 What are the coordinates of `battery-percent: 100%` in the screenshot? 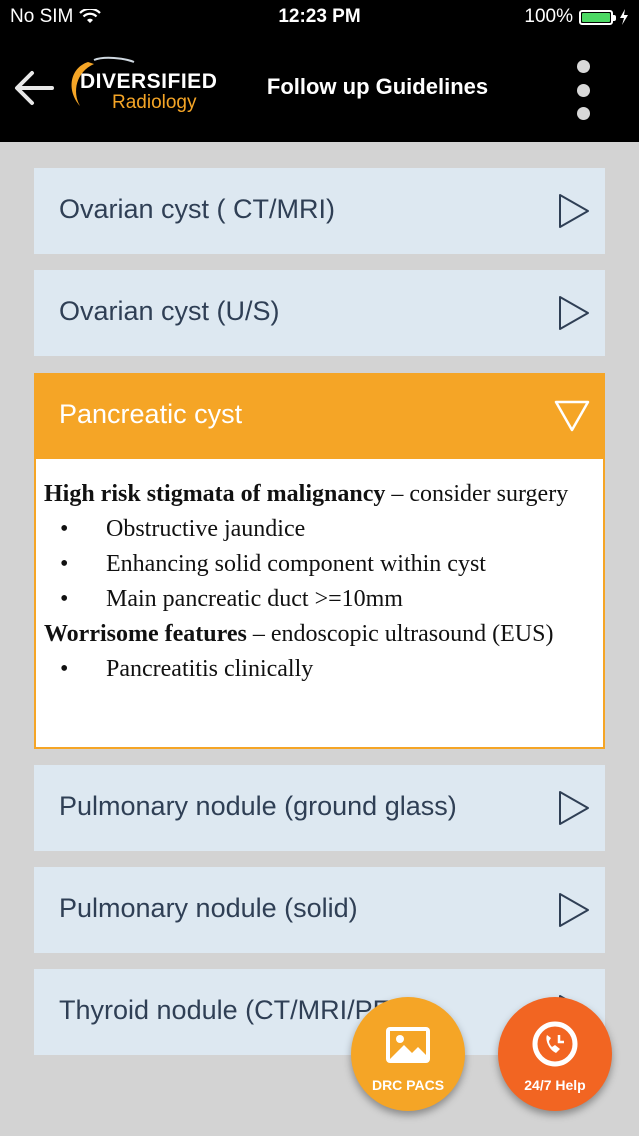 It's located at (548, 16).